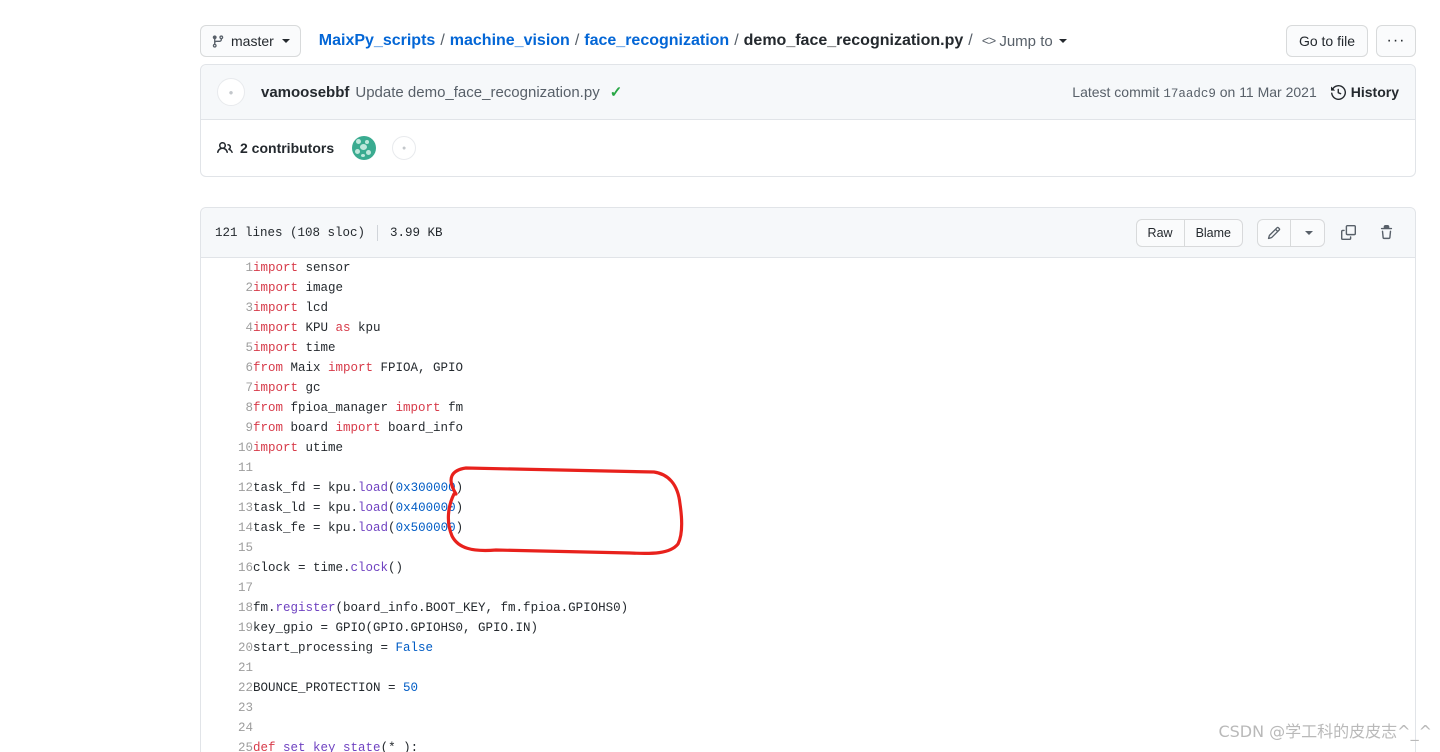  I want to click on code-line: 5 import time, so click(808, 348).